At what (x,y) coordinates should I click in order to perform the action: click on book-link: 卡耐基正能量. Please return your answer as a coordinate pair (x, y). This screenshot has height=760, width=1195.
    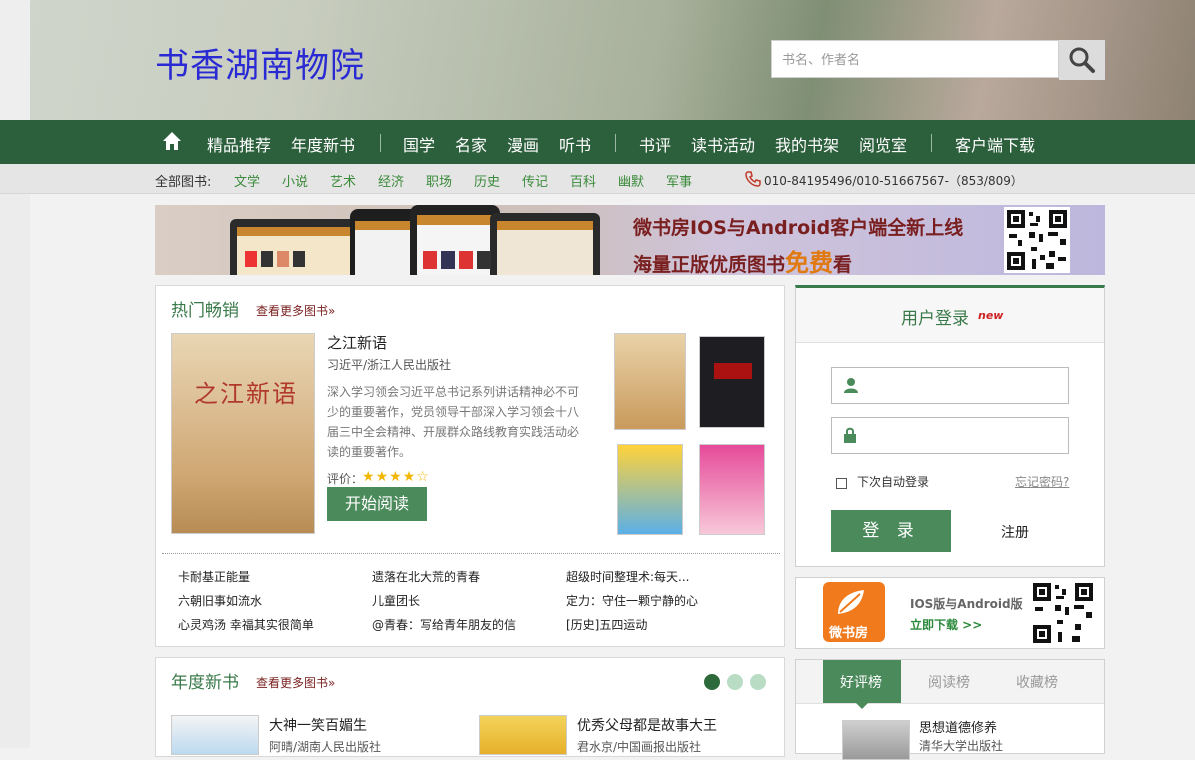
    Looking at the image, I should click on (214, 576).